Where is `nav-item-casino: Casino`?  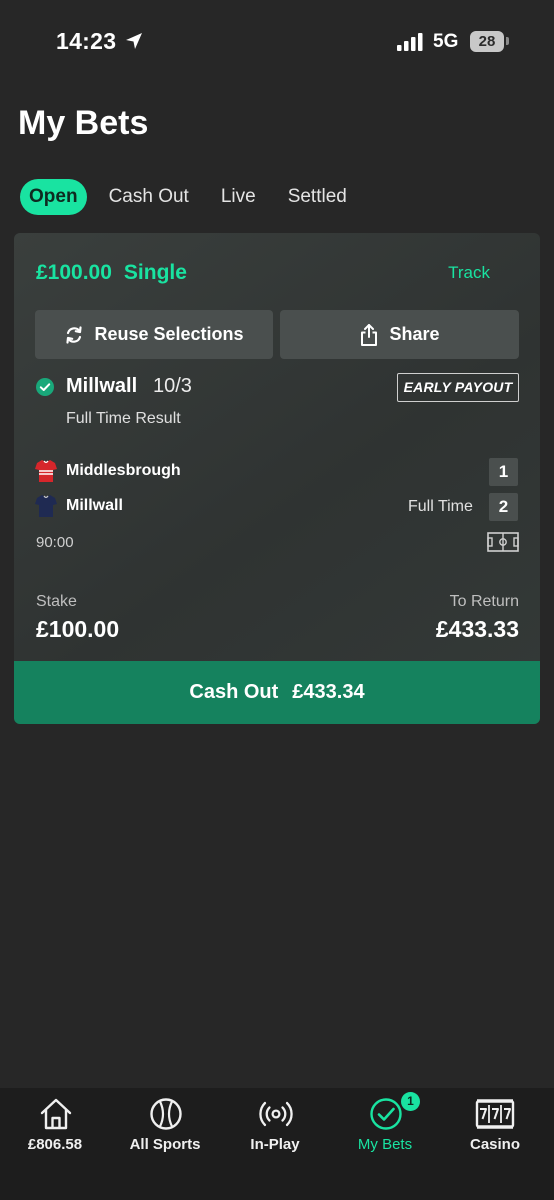
nav-item-casino: Casino is located at coordinates (495, 1128).